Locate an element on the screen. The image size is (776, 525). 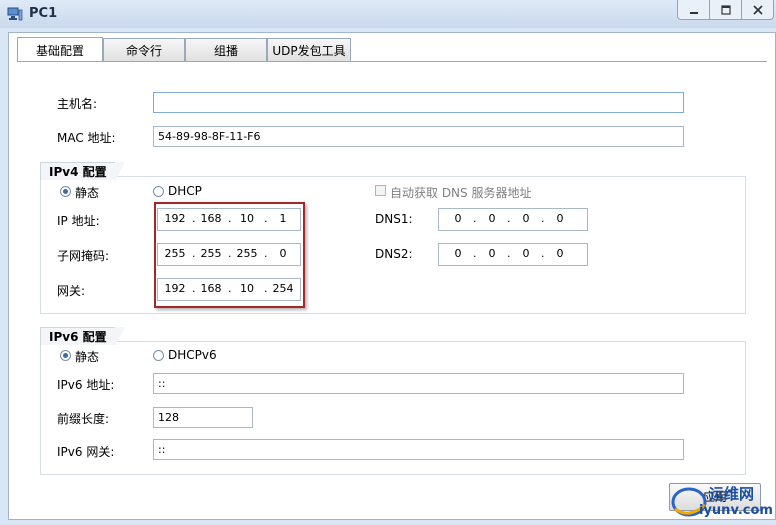
watermark: 运维网 iyunv.com is located at coordinates (722, 501).